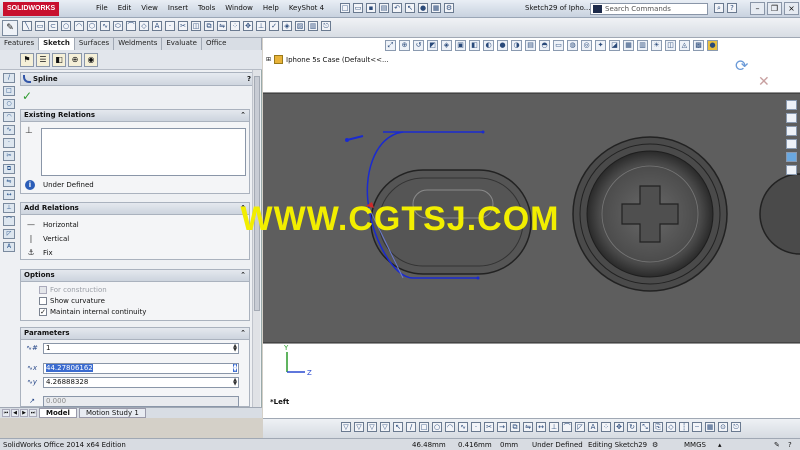 The height and width of the screenshot is (450, 800). I want to click on rebuild-status-icon: ⚙, so click(655, 445).